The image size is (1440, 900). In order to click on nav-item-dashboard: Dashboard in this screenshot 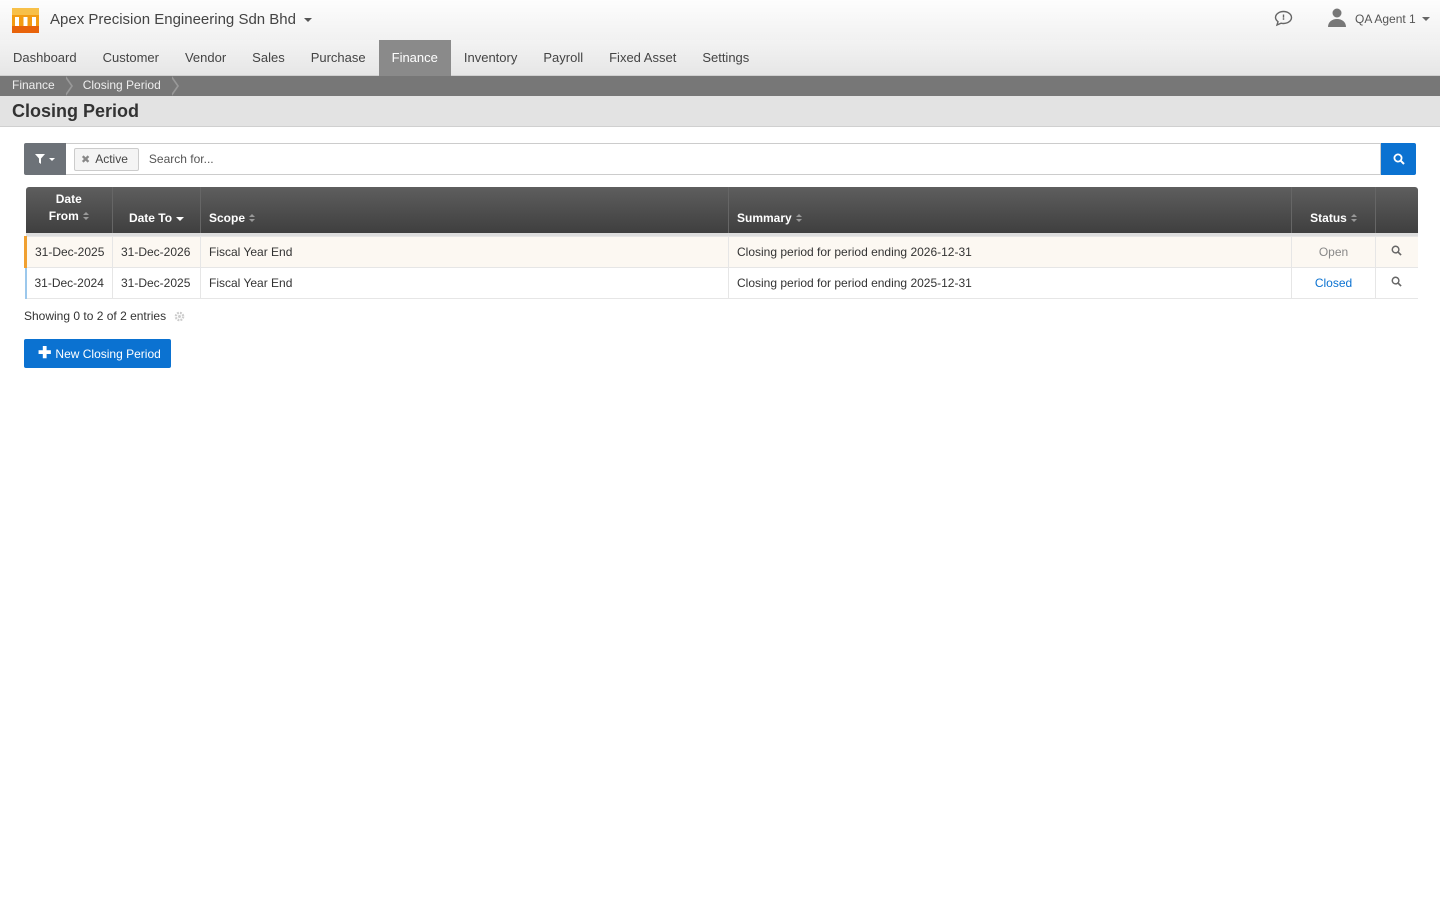, I will do `click(45, 58)`.